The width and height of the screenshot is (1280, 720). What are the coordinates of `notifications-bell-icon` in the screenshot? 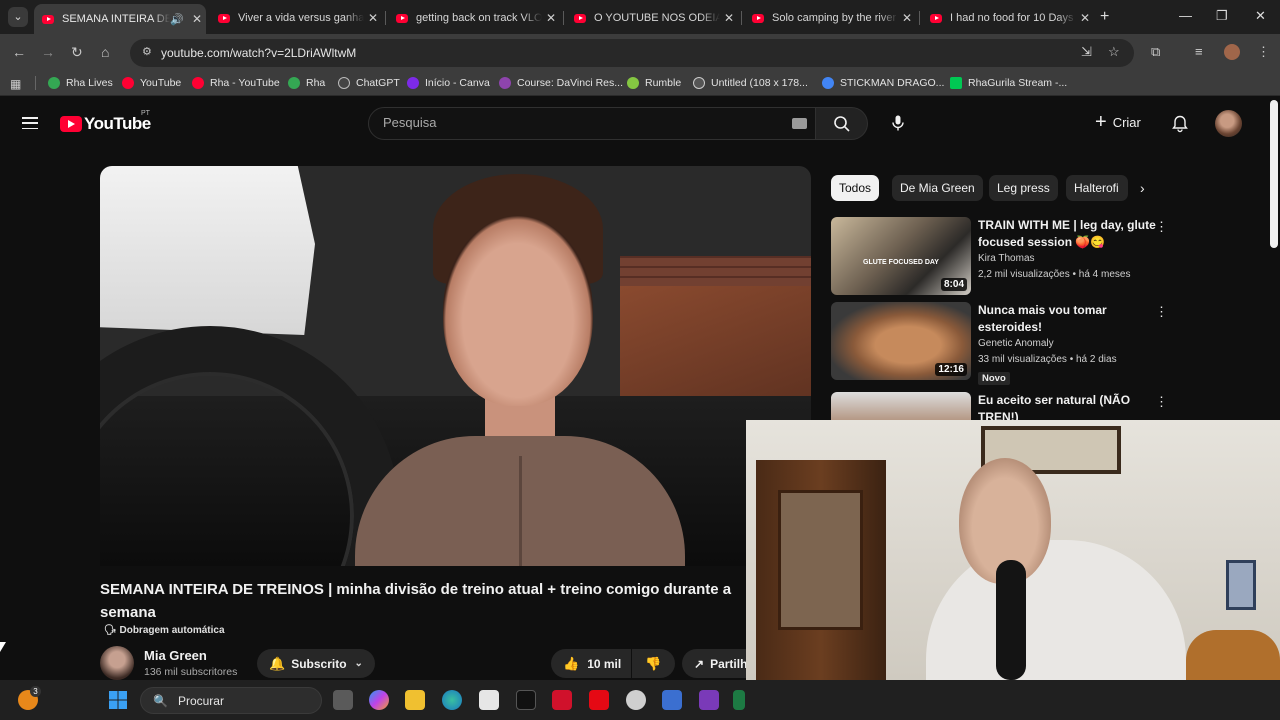 It's located at (1180, 124).